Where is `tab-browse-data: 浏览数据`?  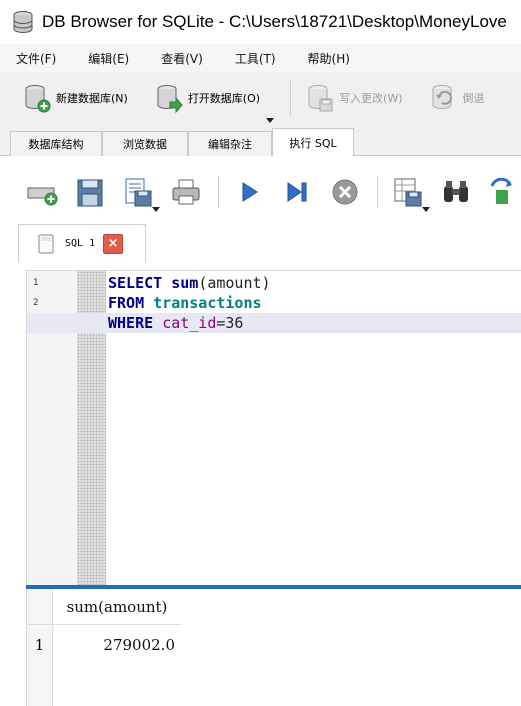
tab-browse-data: 浏览数据 is located at coordinates (145, 143).